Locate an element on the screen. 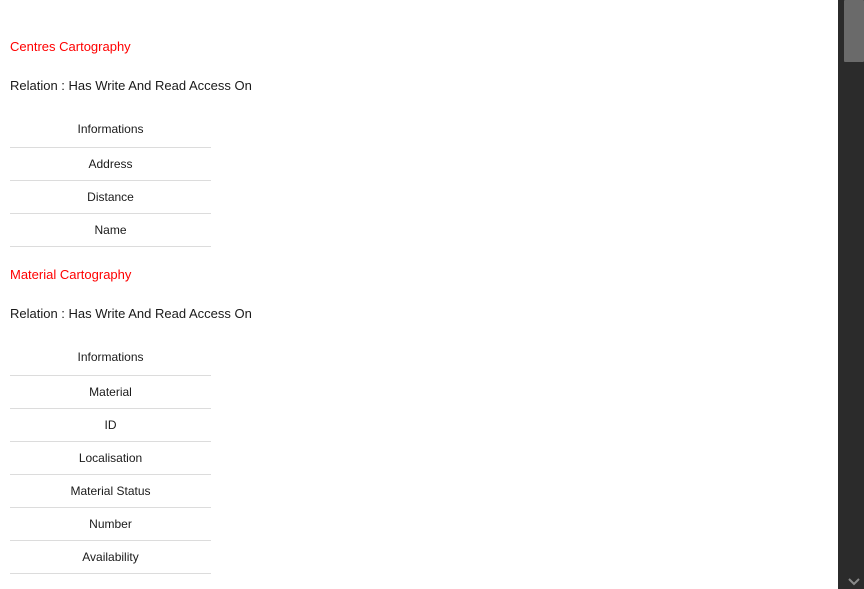 The width and height of the screenshot is (864, 589). informations-table-centres: Informations Address Distance Name is located at coordinates (110, 179).